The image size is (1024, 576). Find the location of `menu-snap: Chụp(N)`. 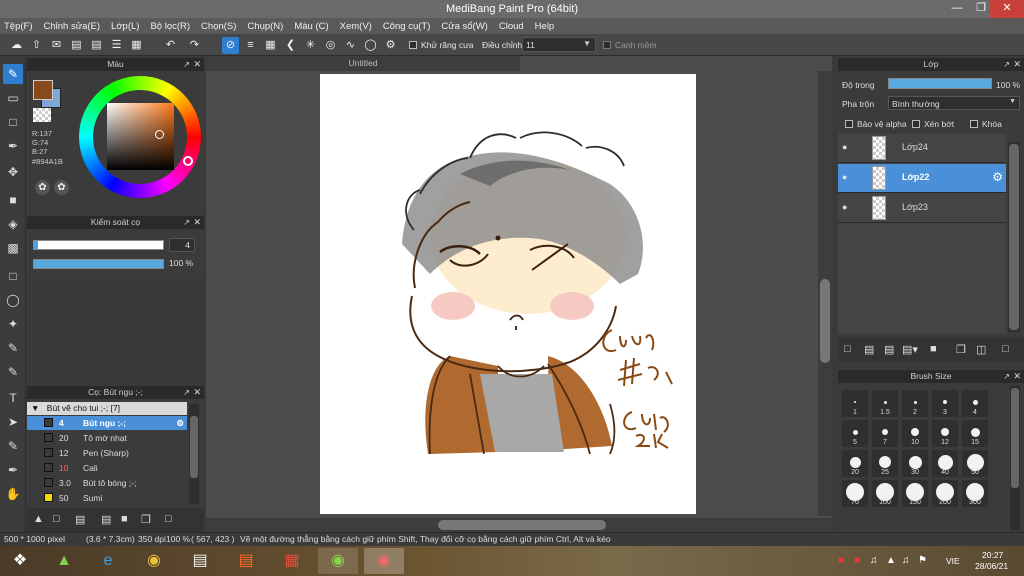

menu-snap: Chụp(N) is located at coordinates (265, 26).